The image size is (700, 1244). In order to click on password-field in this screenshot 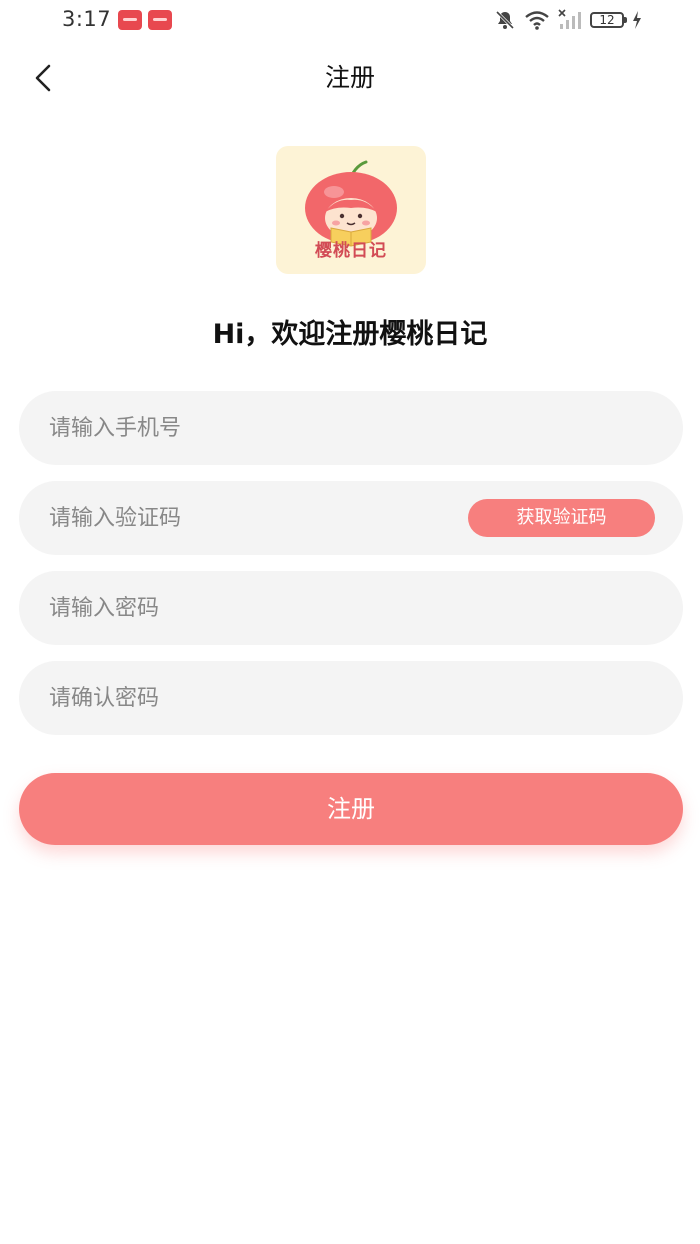, I will do `click(351, 608)`.